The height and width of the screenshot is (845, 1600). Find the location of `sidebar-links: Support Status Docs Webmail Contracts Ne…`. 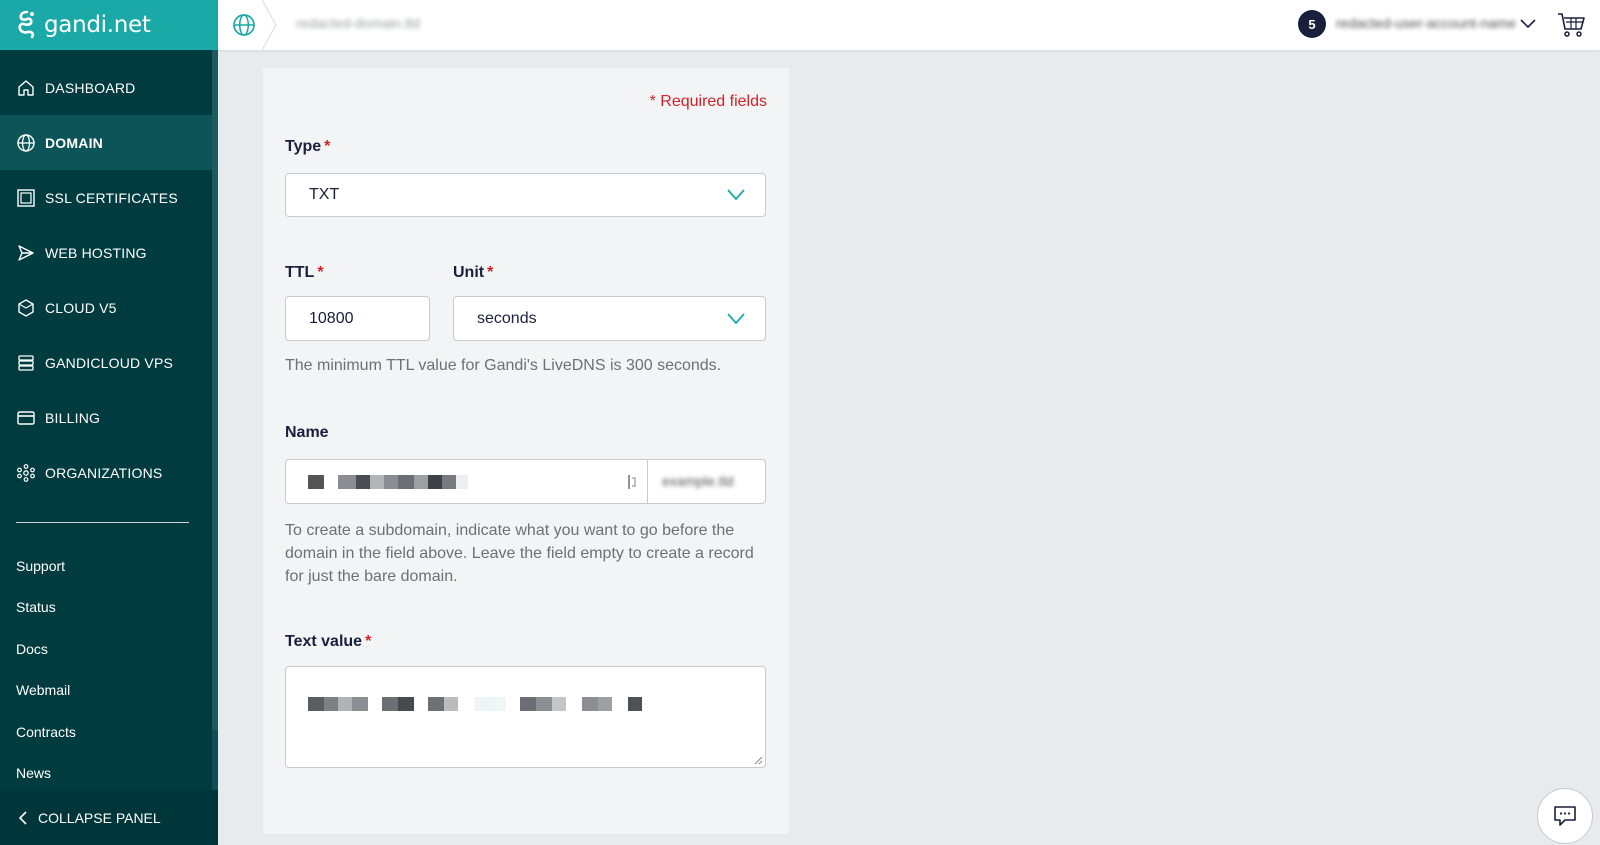

sidebar-links: Support Status Docs Webmail Contracts Ne… is located at coordinates (38, 669).